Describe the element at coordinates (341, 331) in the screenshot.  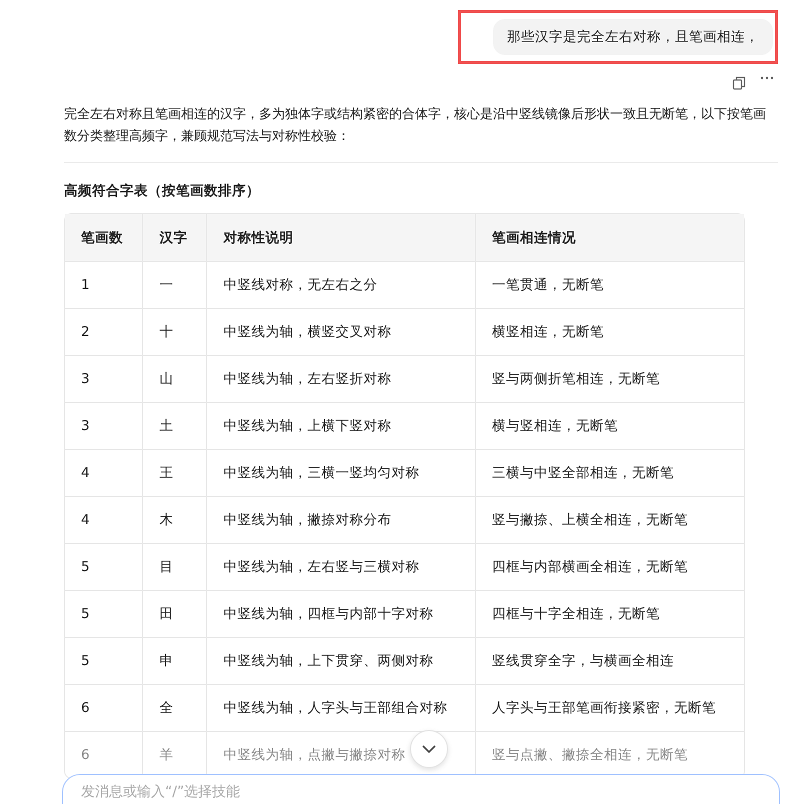
I see `table-cell: 中竖线为轴，横竖交叉对称` at that location.